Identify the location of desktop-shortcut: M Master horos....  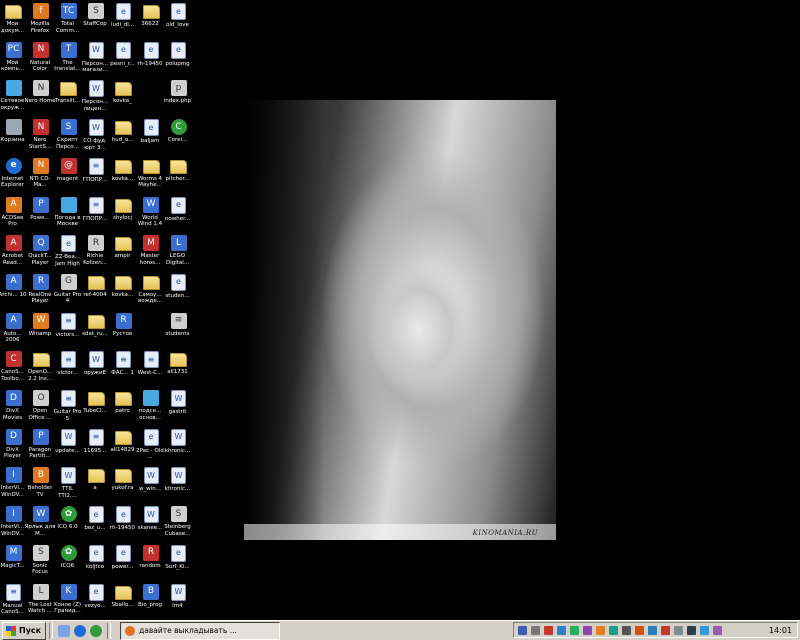
(151, 252).